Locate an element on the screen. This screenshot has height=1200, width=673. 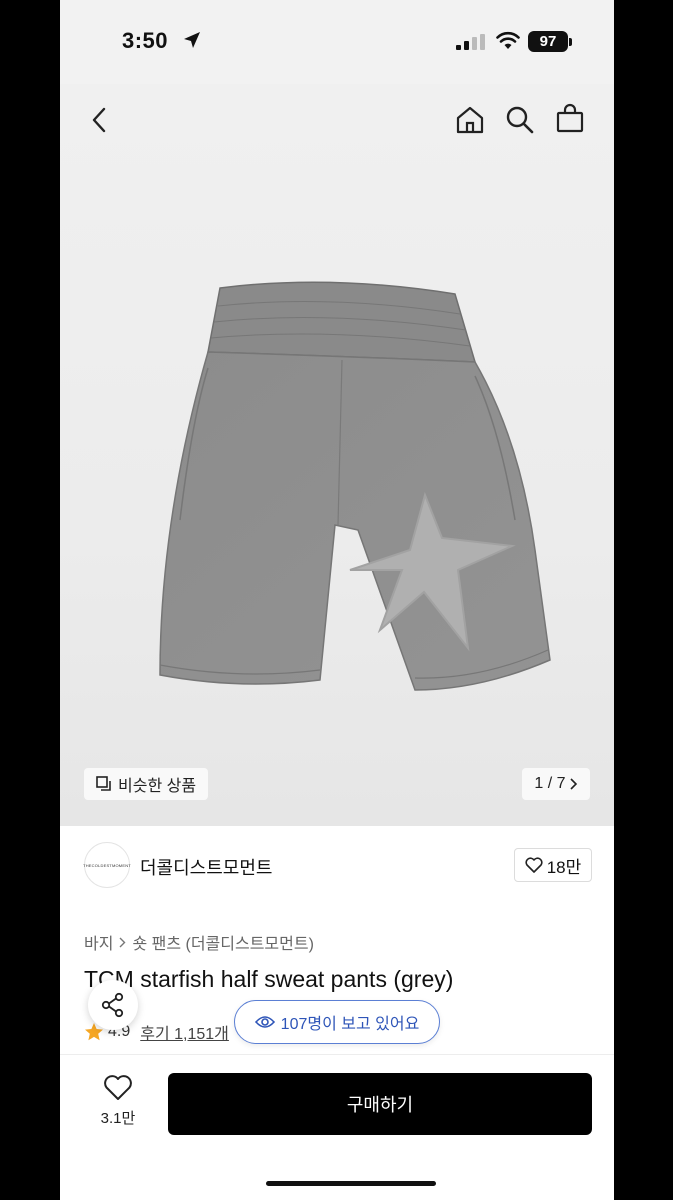
breadcrumb: 바지 숏 팬츠 (더콜디스트모먼트) is located at coordinates (199, 942).